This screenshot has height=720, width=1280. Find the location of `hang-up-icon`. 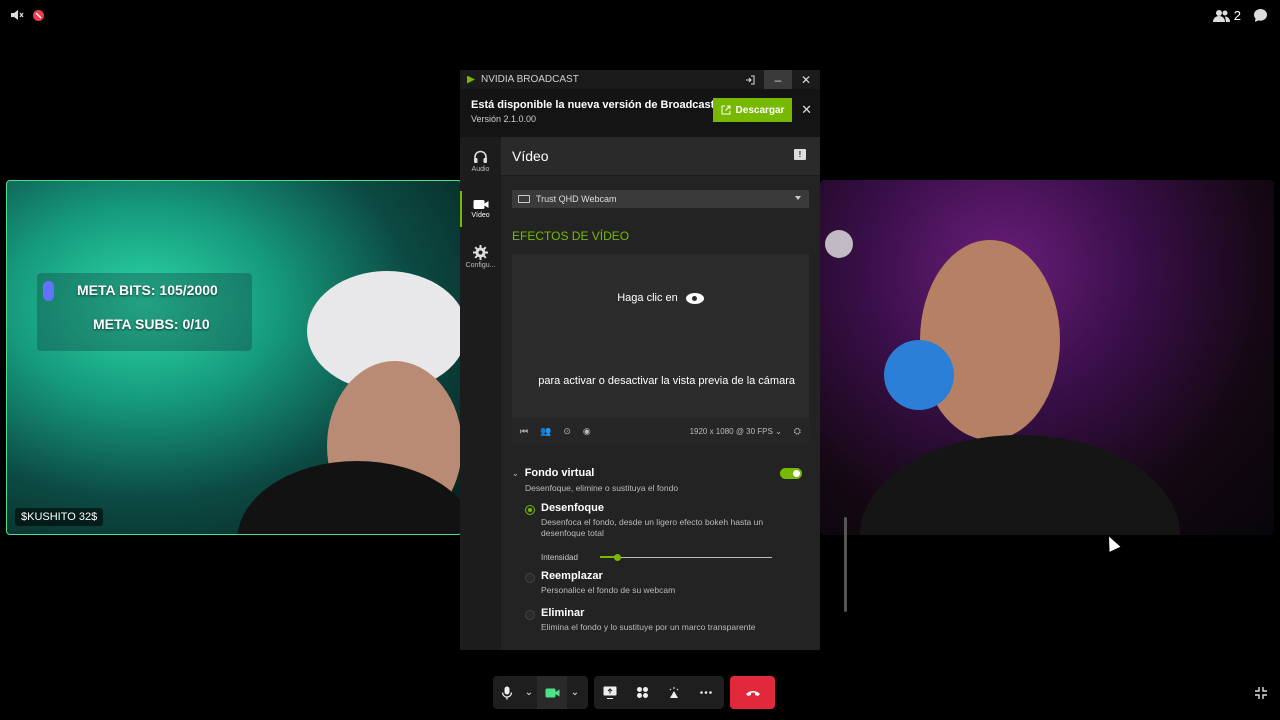

hang-up-icon is located at coordinates (752, 693).